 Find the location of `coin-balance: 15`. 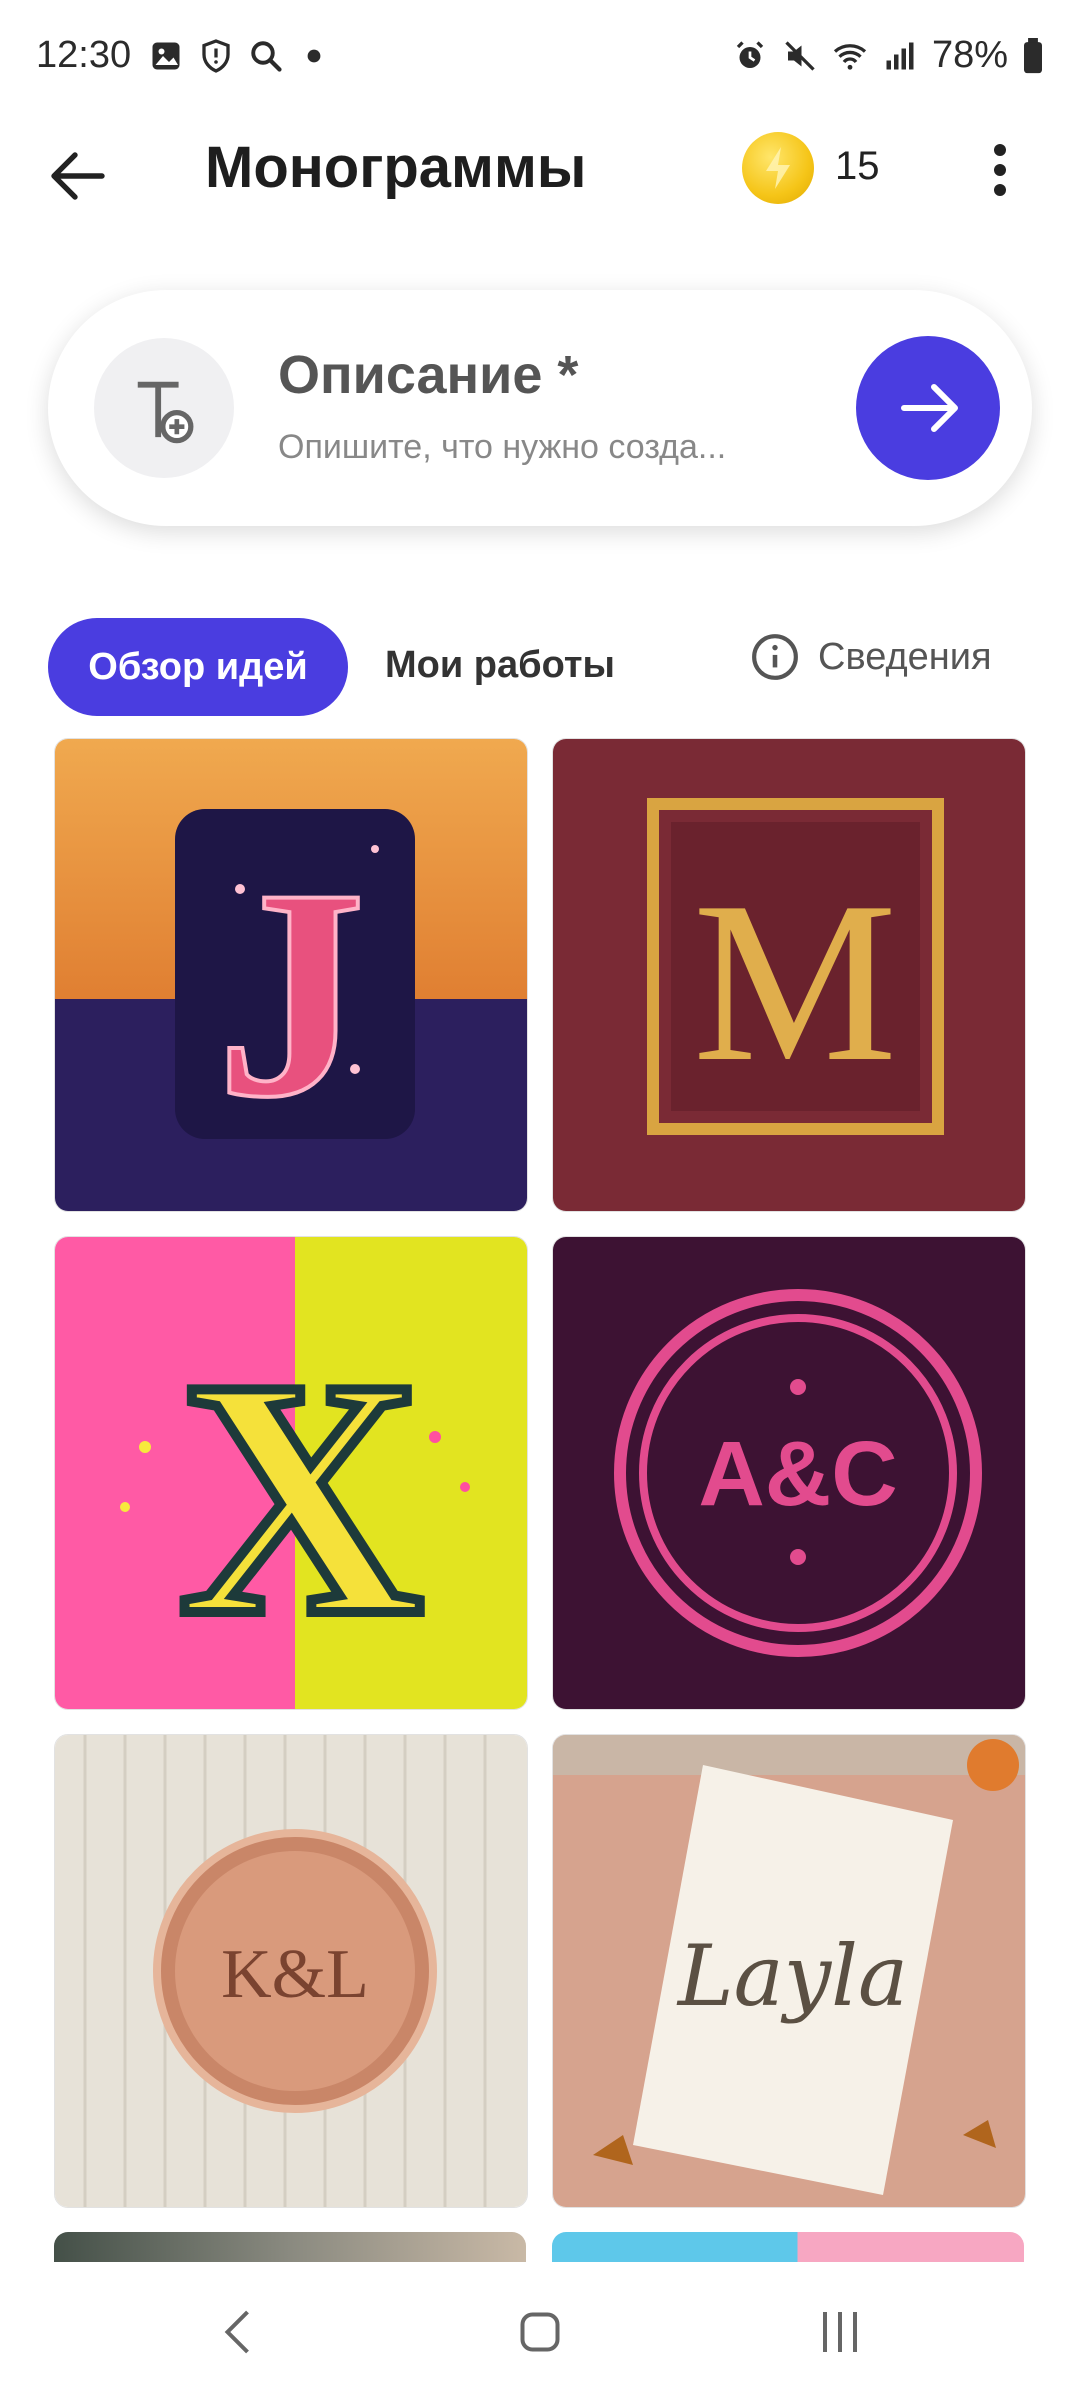

coin-balance: 15 is located at coordinates (857, 166).